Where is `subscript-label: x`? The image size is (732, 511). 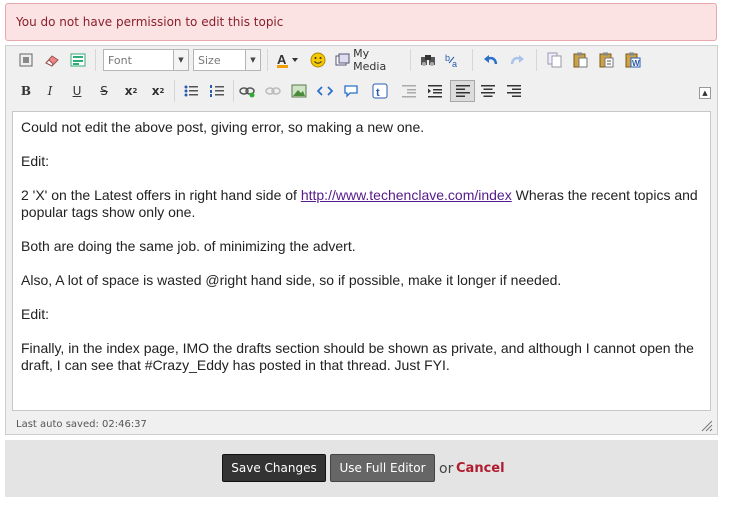
subscript-label: x is located at coordinates (128, 91).